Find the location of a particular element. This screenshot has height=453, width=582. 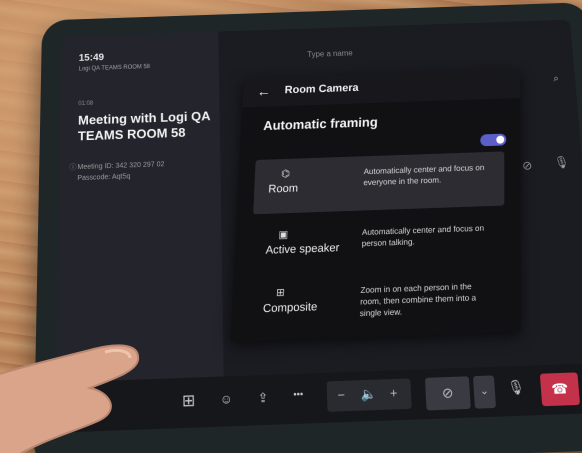

video-off-icon: ⊘ is located at coordinates (447, 393).